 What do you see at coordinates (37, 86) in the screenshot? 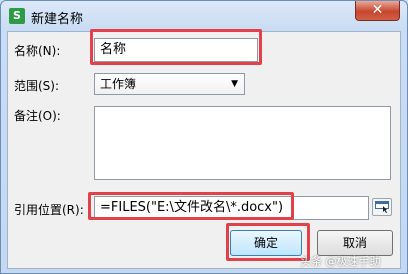
I see `scope-label: 范围(S):` at bounding box center [37, 86].